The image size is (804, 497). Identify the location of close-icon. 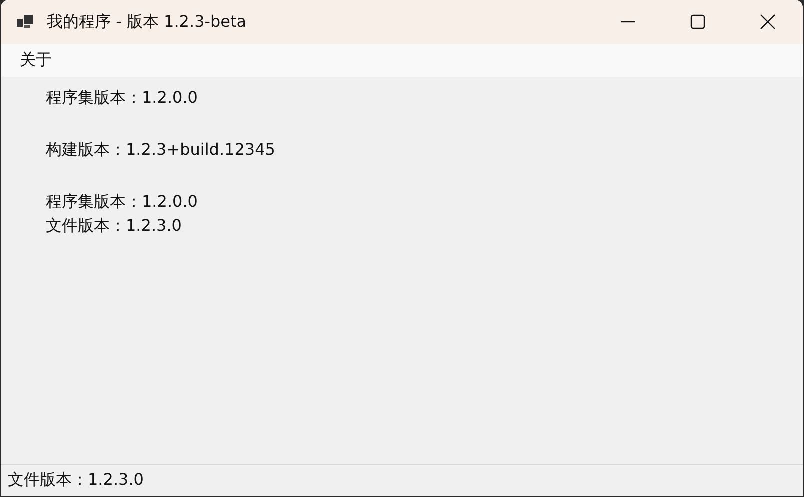
(768, 22).